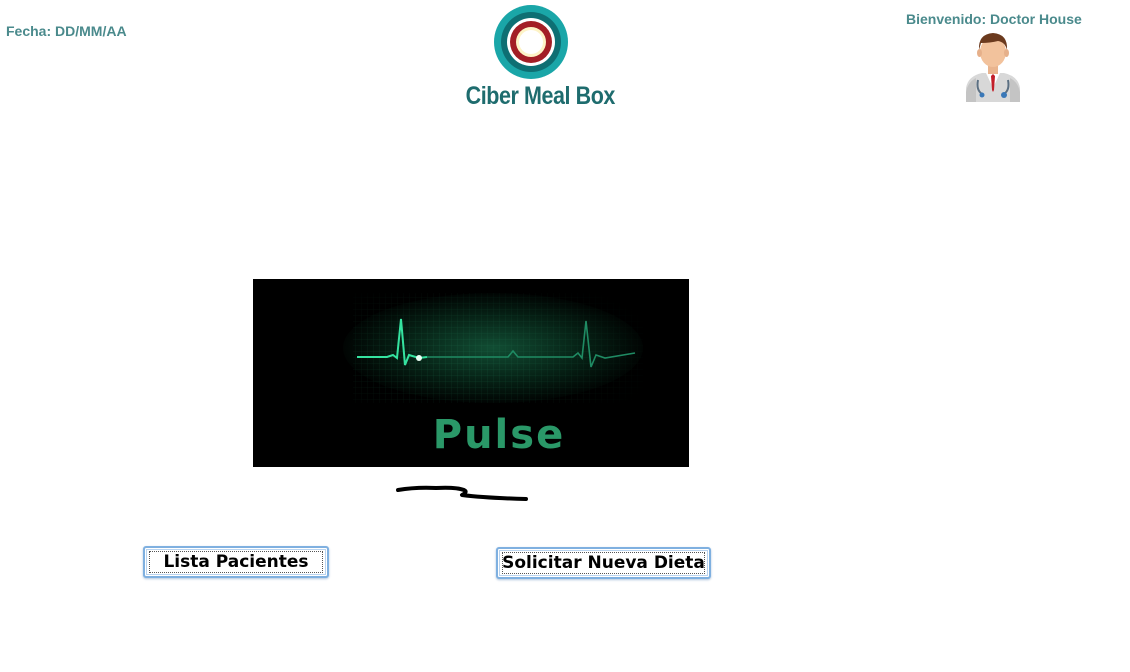  I want to click on logo-text: Ciber Meal Box, so click(540, 96).